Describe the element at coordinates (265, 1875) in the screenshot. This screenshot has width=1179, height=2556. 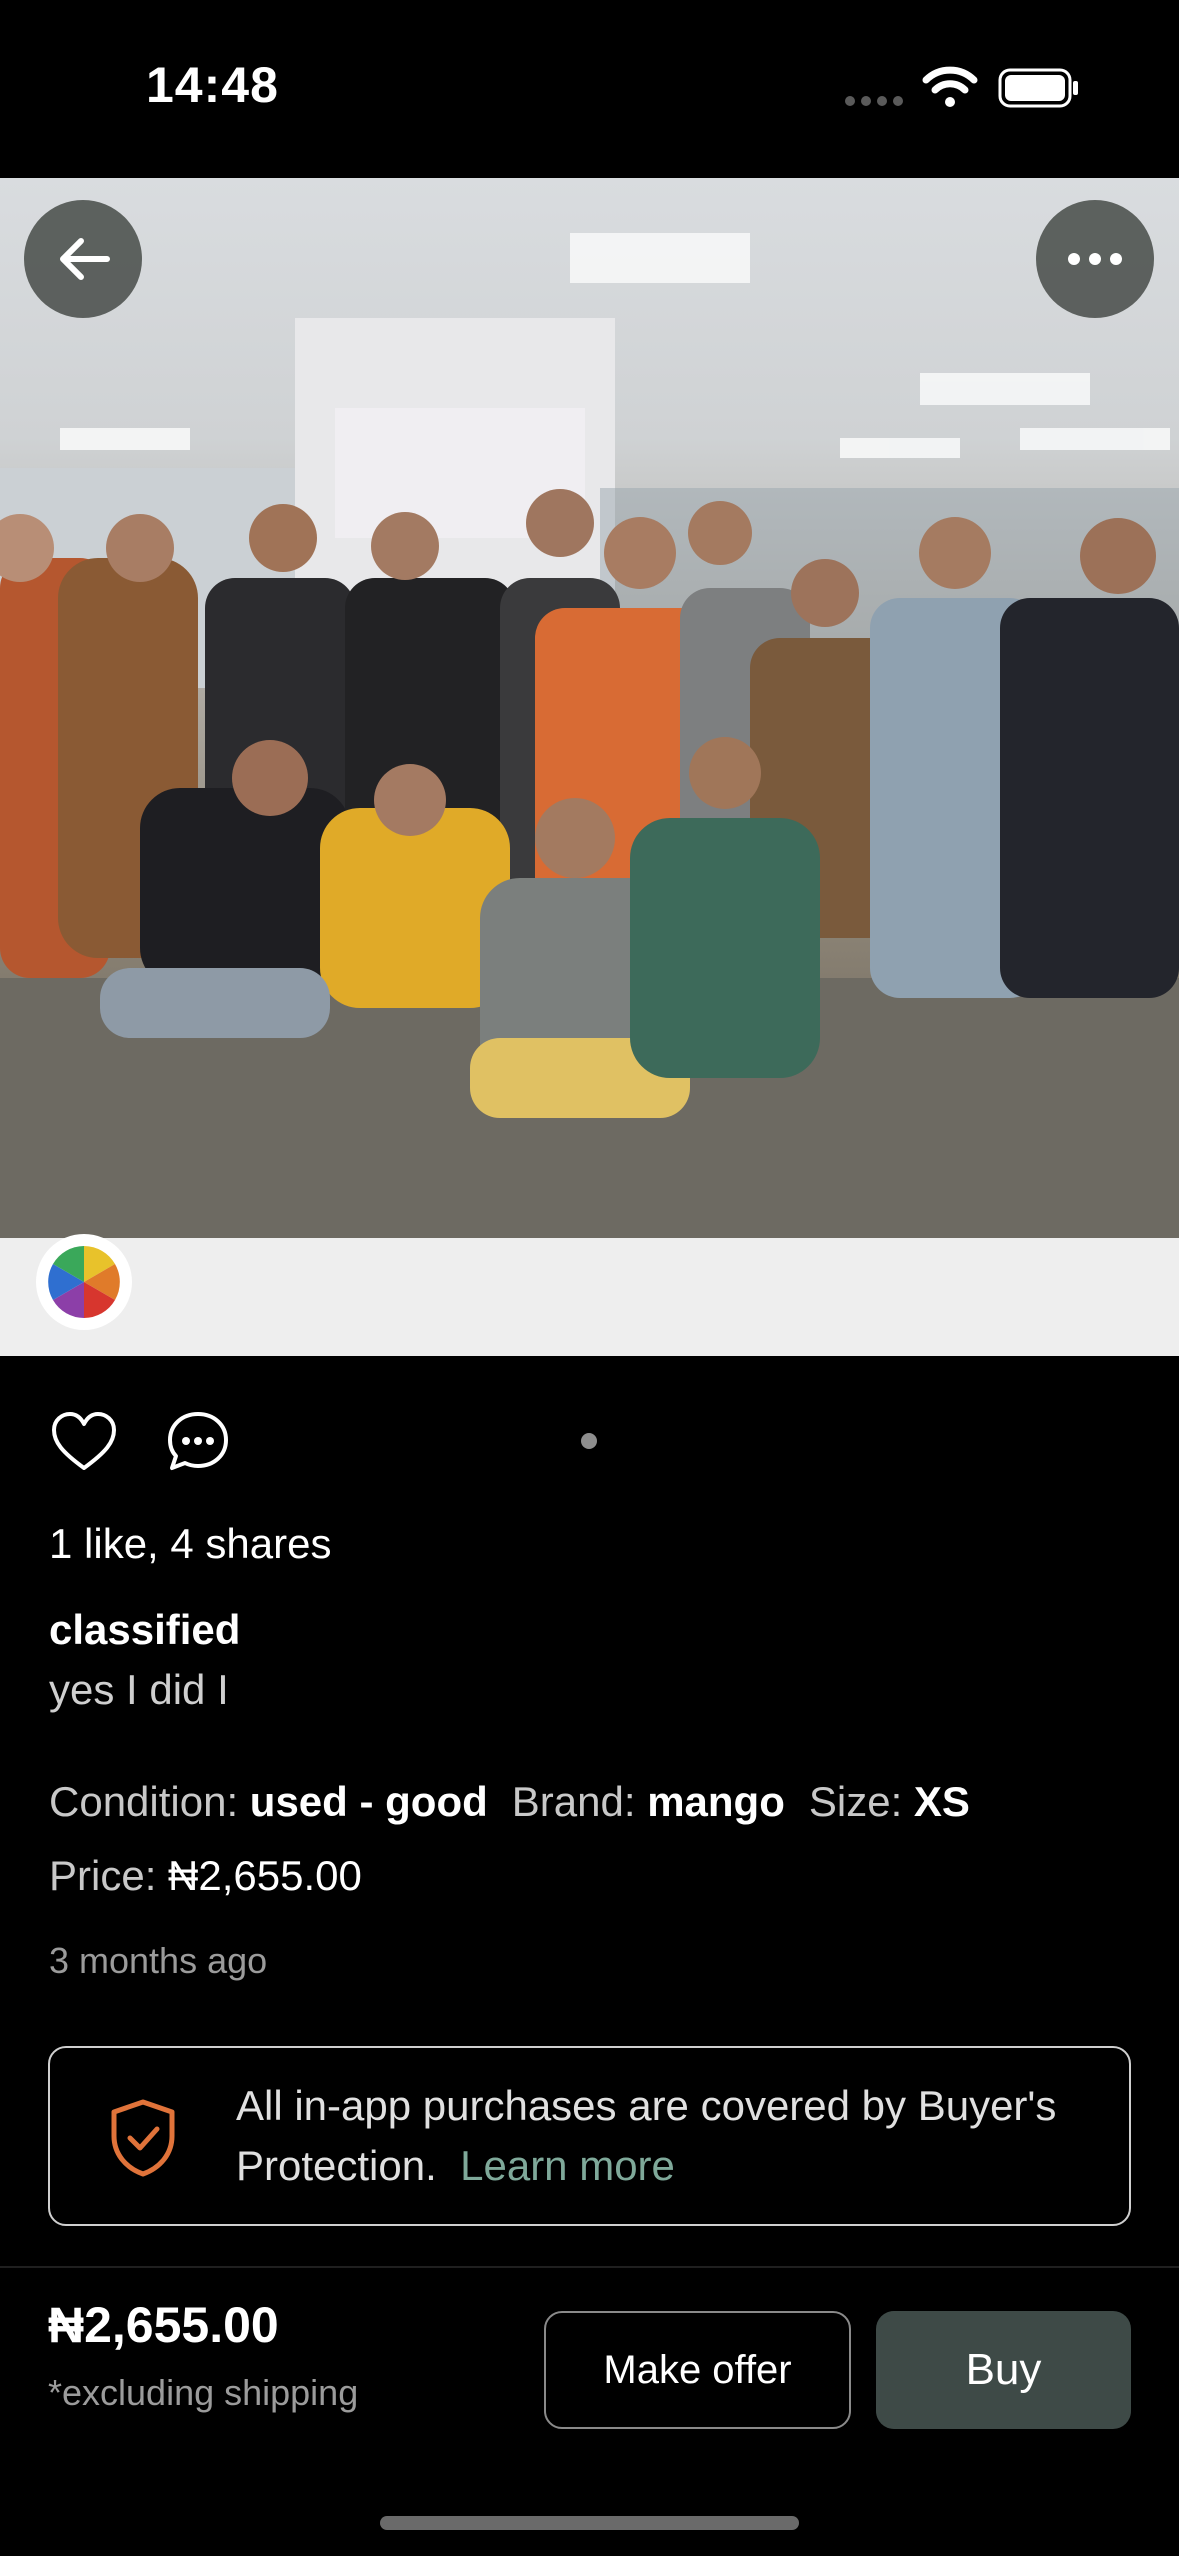
I see `price-value: ₦2,655.00` at that location.